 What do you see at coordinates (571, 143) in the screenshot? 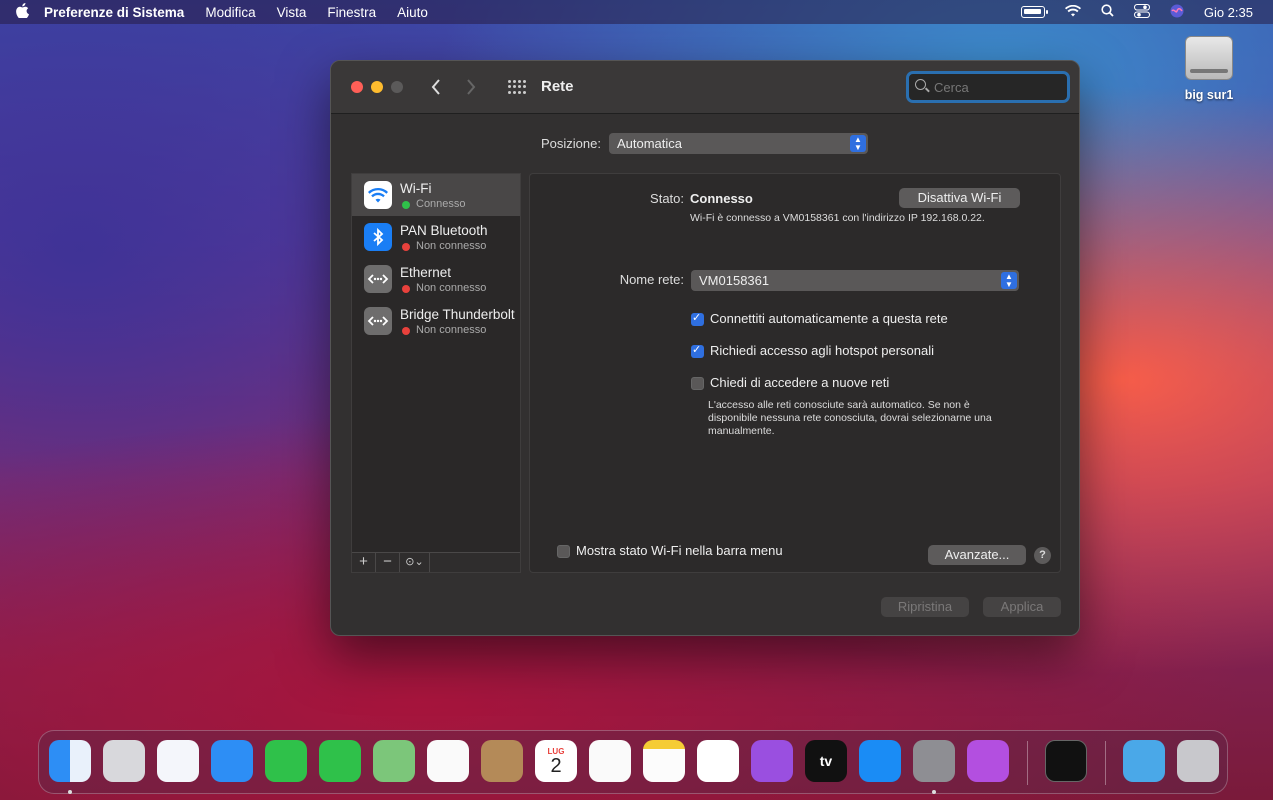
I see `location-label: Posizione:` at bounding box center [571, 143].